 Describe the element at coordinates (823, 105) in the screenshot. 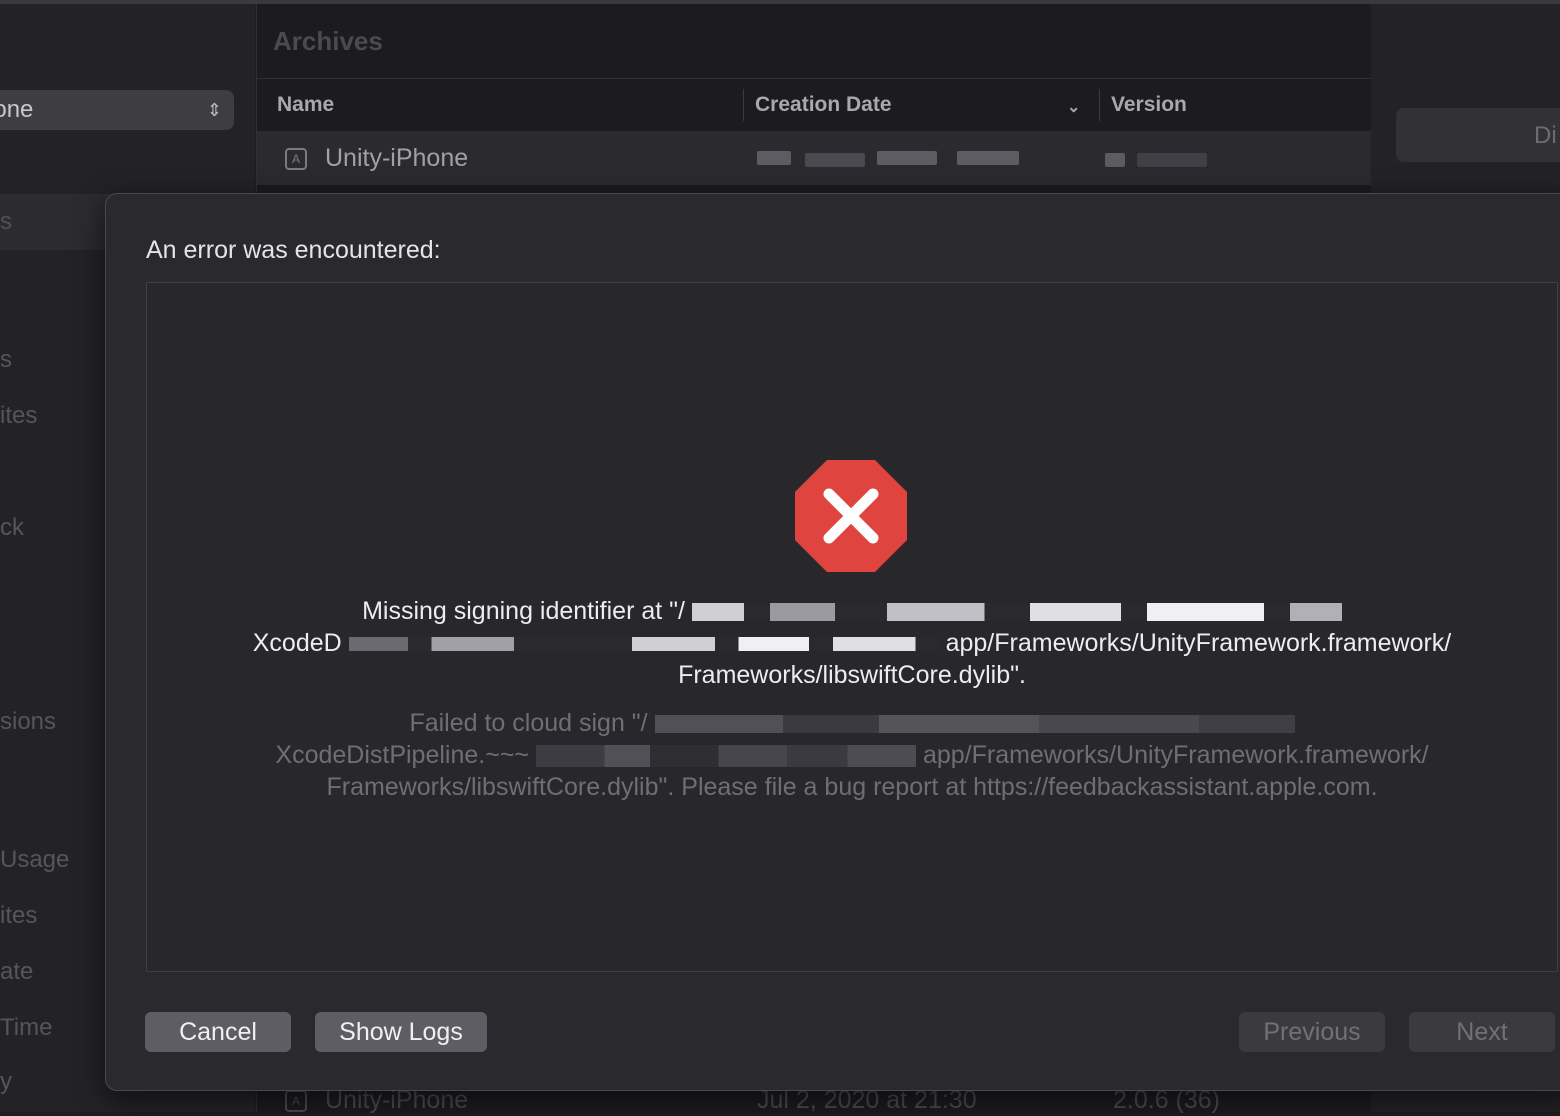

I see `column-header-creation-date: Creation Date` at that location.